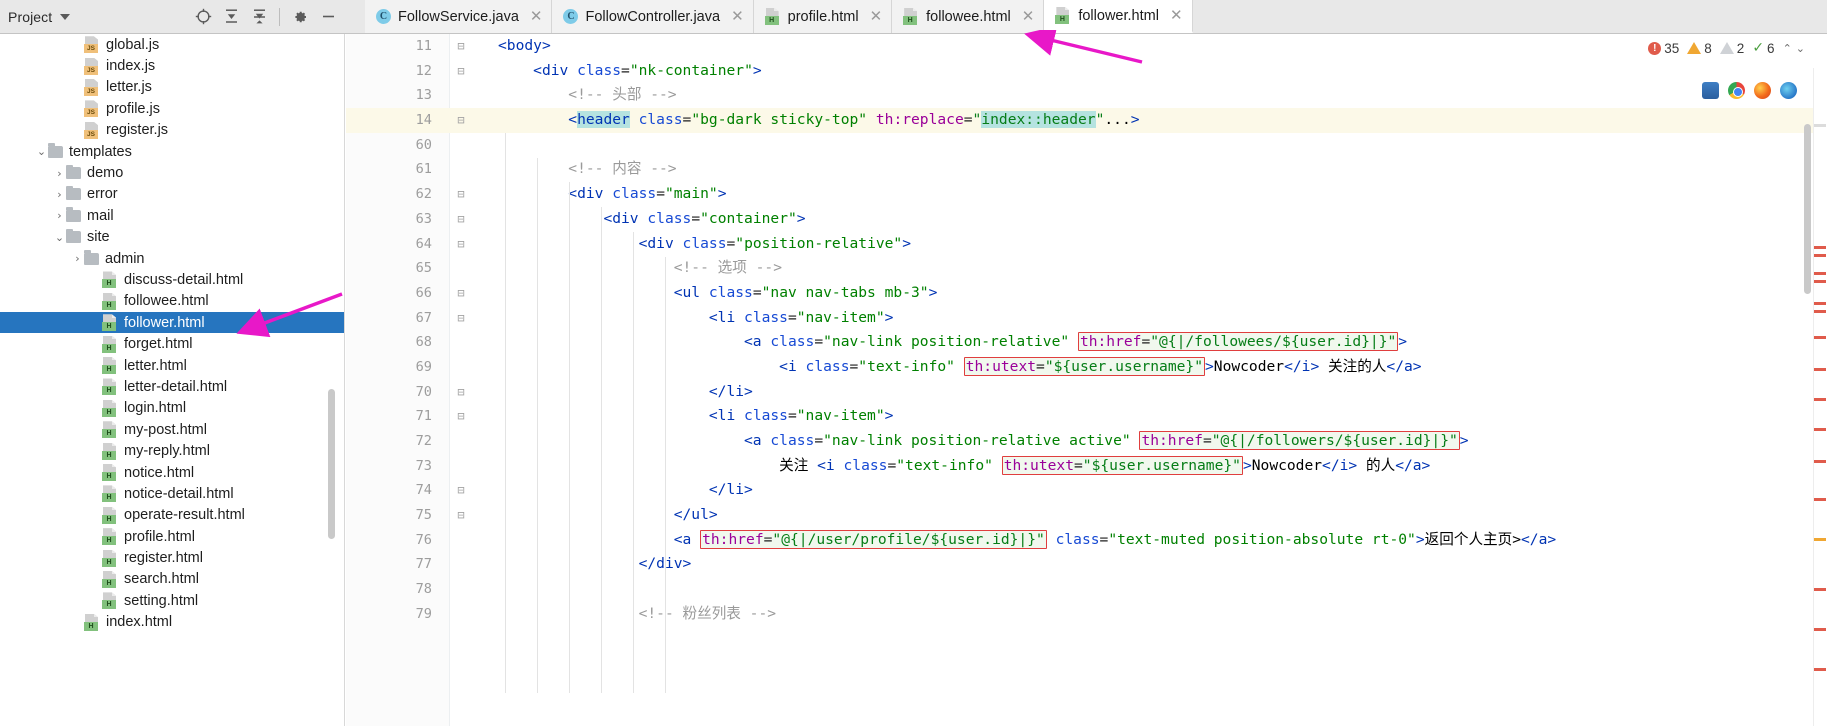 Image resolution: width=1827 pixels, height=726 pixels. Describe the element at coordinates (172, 151) in the screenshot. I see `tree-item-templates: ⌄ templates` at that location.